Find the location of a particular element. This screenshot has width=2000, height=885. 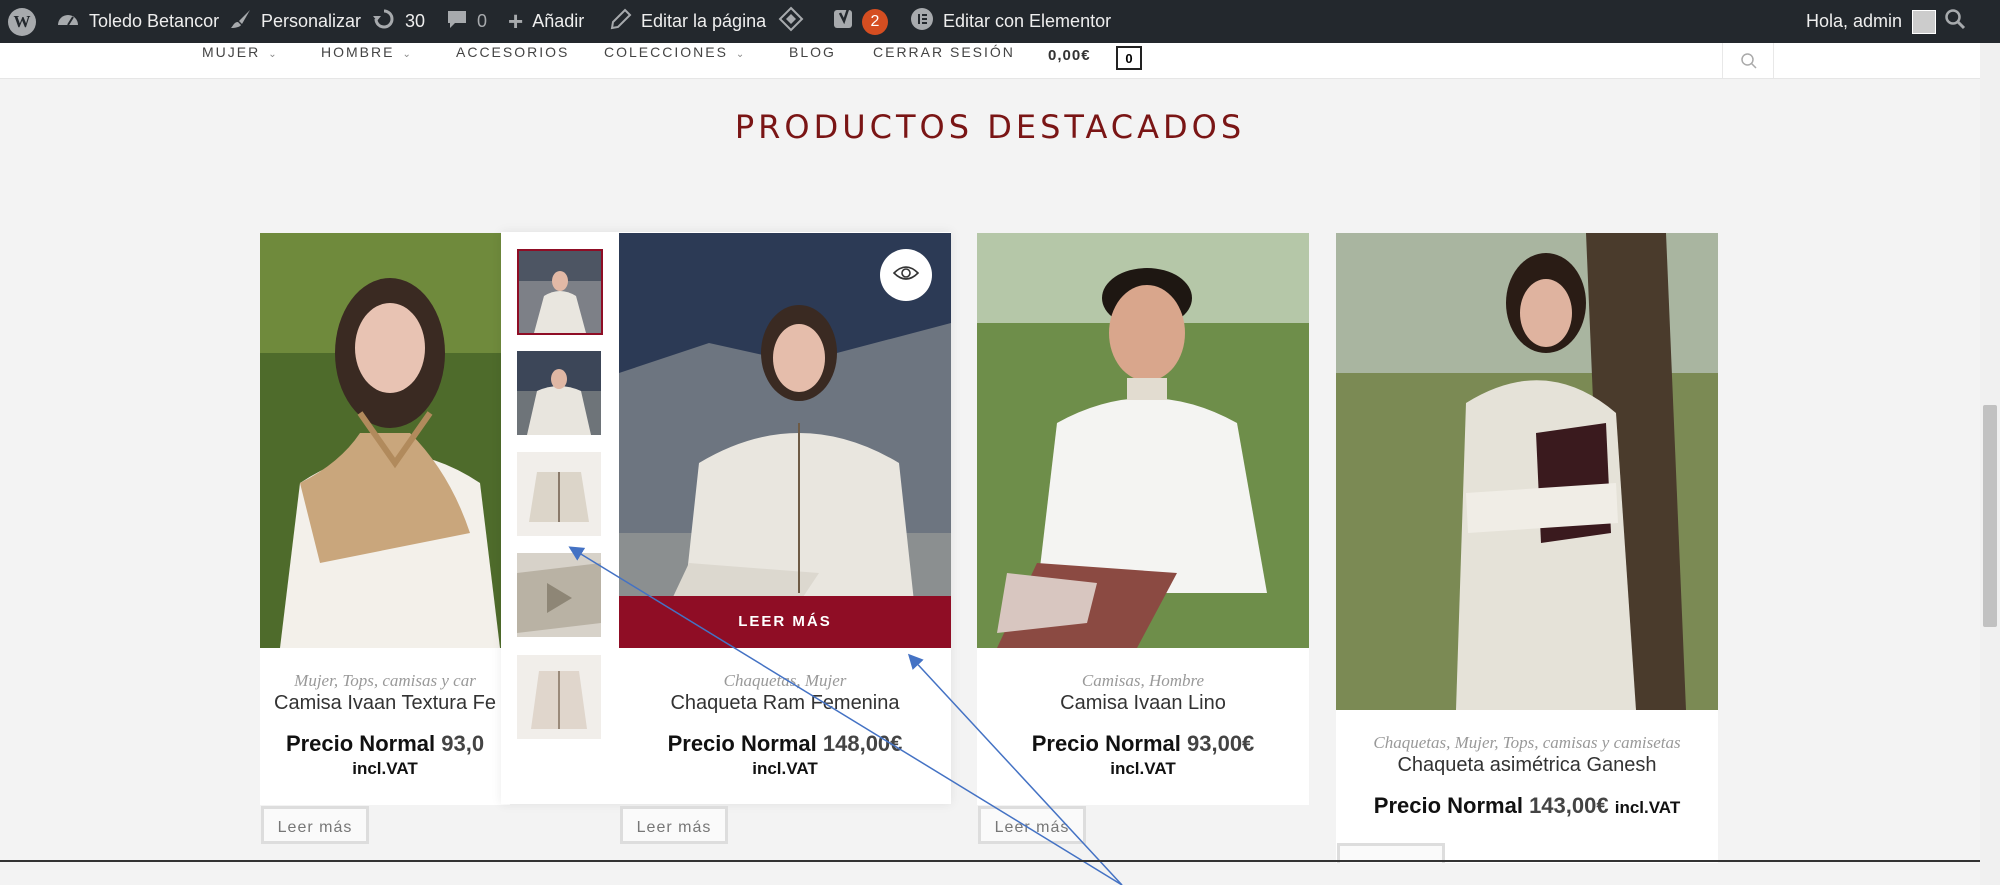

scrollbar-thumb is located at coordinates (1990, 516).